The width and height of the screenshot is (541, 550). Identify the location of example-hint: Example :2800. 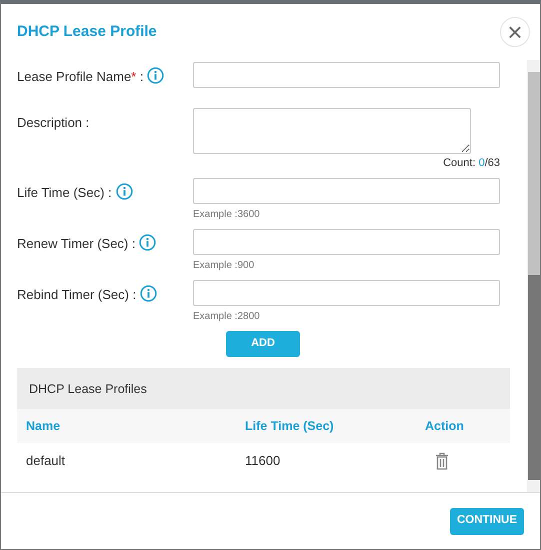
(227, 317).